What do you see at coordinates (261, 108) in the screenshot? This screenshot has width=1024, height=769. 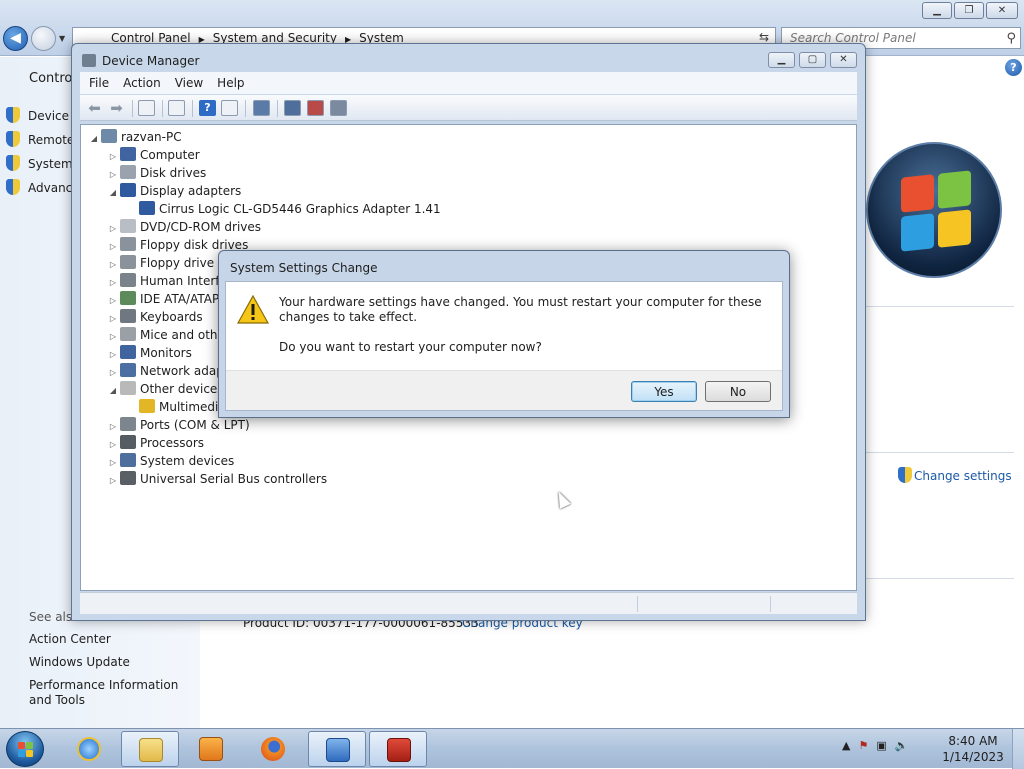 I see `scan-hardware-icon` at bounding box center [261, 108].